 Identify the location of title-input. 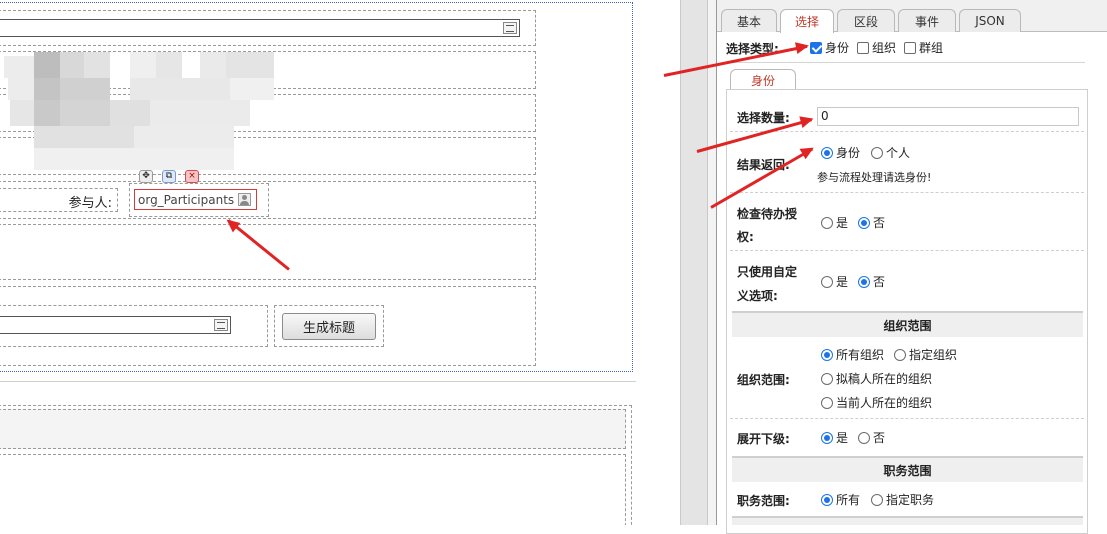
(115, 325).